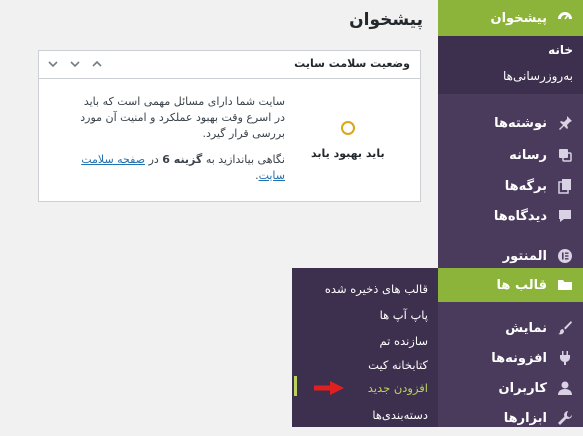 The width and height of the screenshot is (583, 436). Describe the element at coordinates (526, 328) in the screenshot. I see `menu-appearance-label: نمایش` at that location.